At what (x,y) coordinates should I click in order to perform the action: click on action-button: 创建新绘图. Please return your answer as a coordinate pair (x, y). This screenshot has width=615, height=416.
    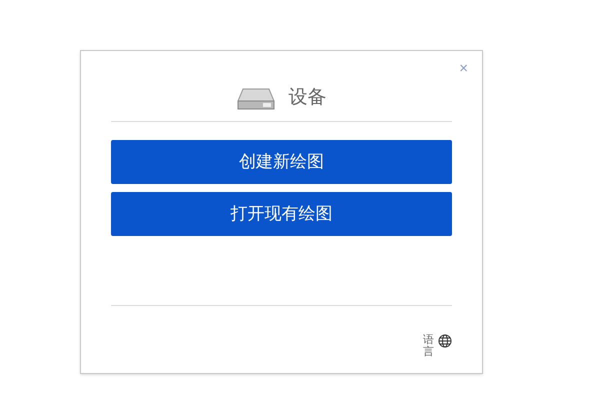
    Looking at the image, I should click on (281, 162).